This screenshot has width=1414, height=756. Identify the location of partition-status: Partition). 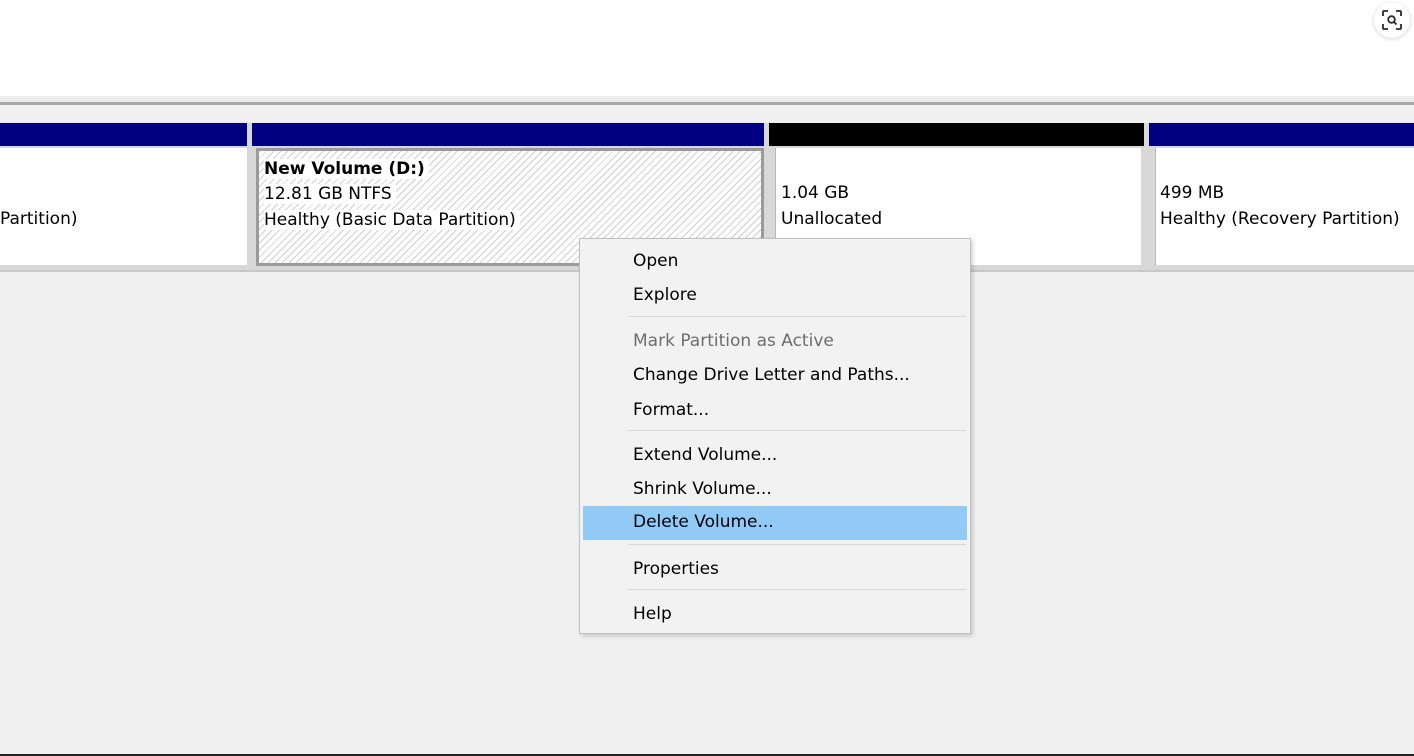
(39, 219).